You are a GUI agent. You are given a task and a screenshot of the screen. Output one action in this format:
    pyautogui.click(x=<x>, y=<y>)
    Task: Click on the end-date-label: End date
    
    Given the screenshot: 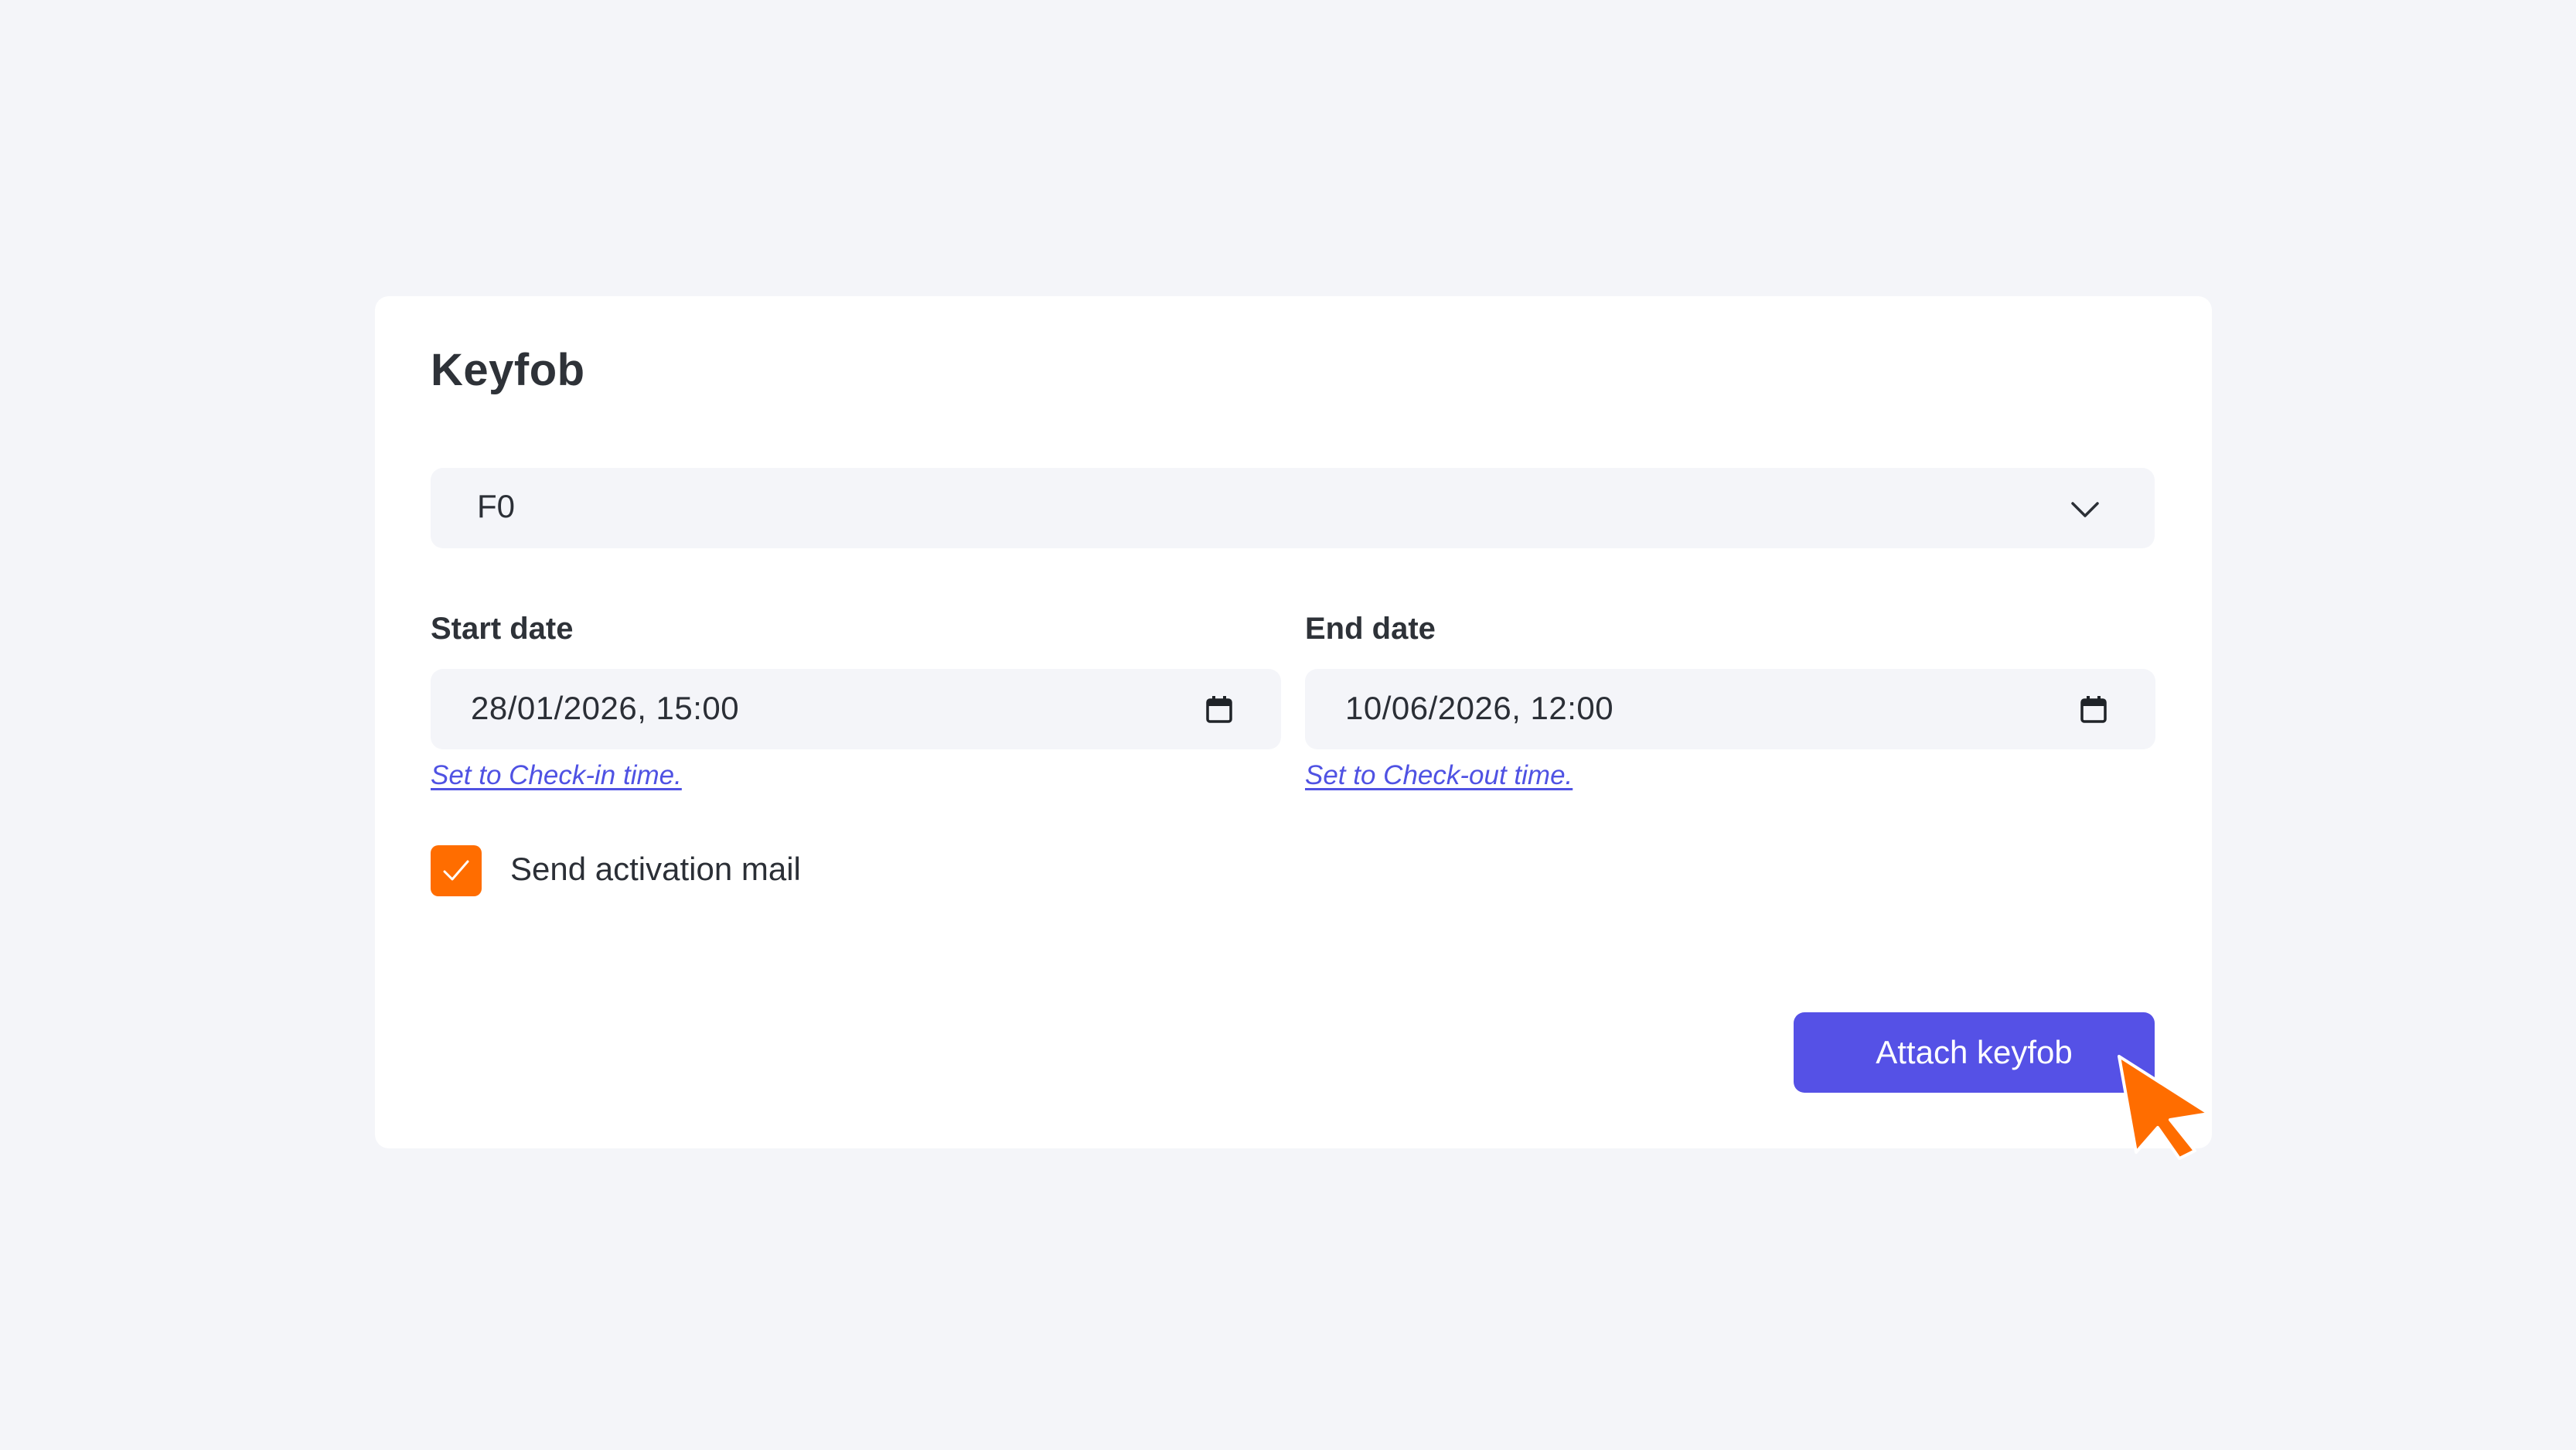 What is the action you would take?
    pyautogui.click(x=1370, y=629)
    